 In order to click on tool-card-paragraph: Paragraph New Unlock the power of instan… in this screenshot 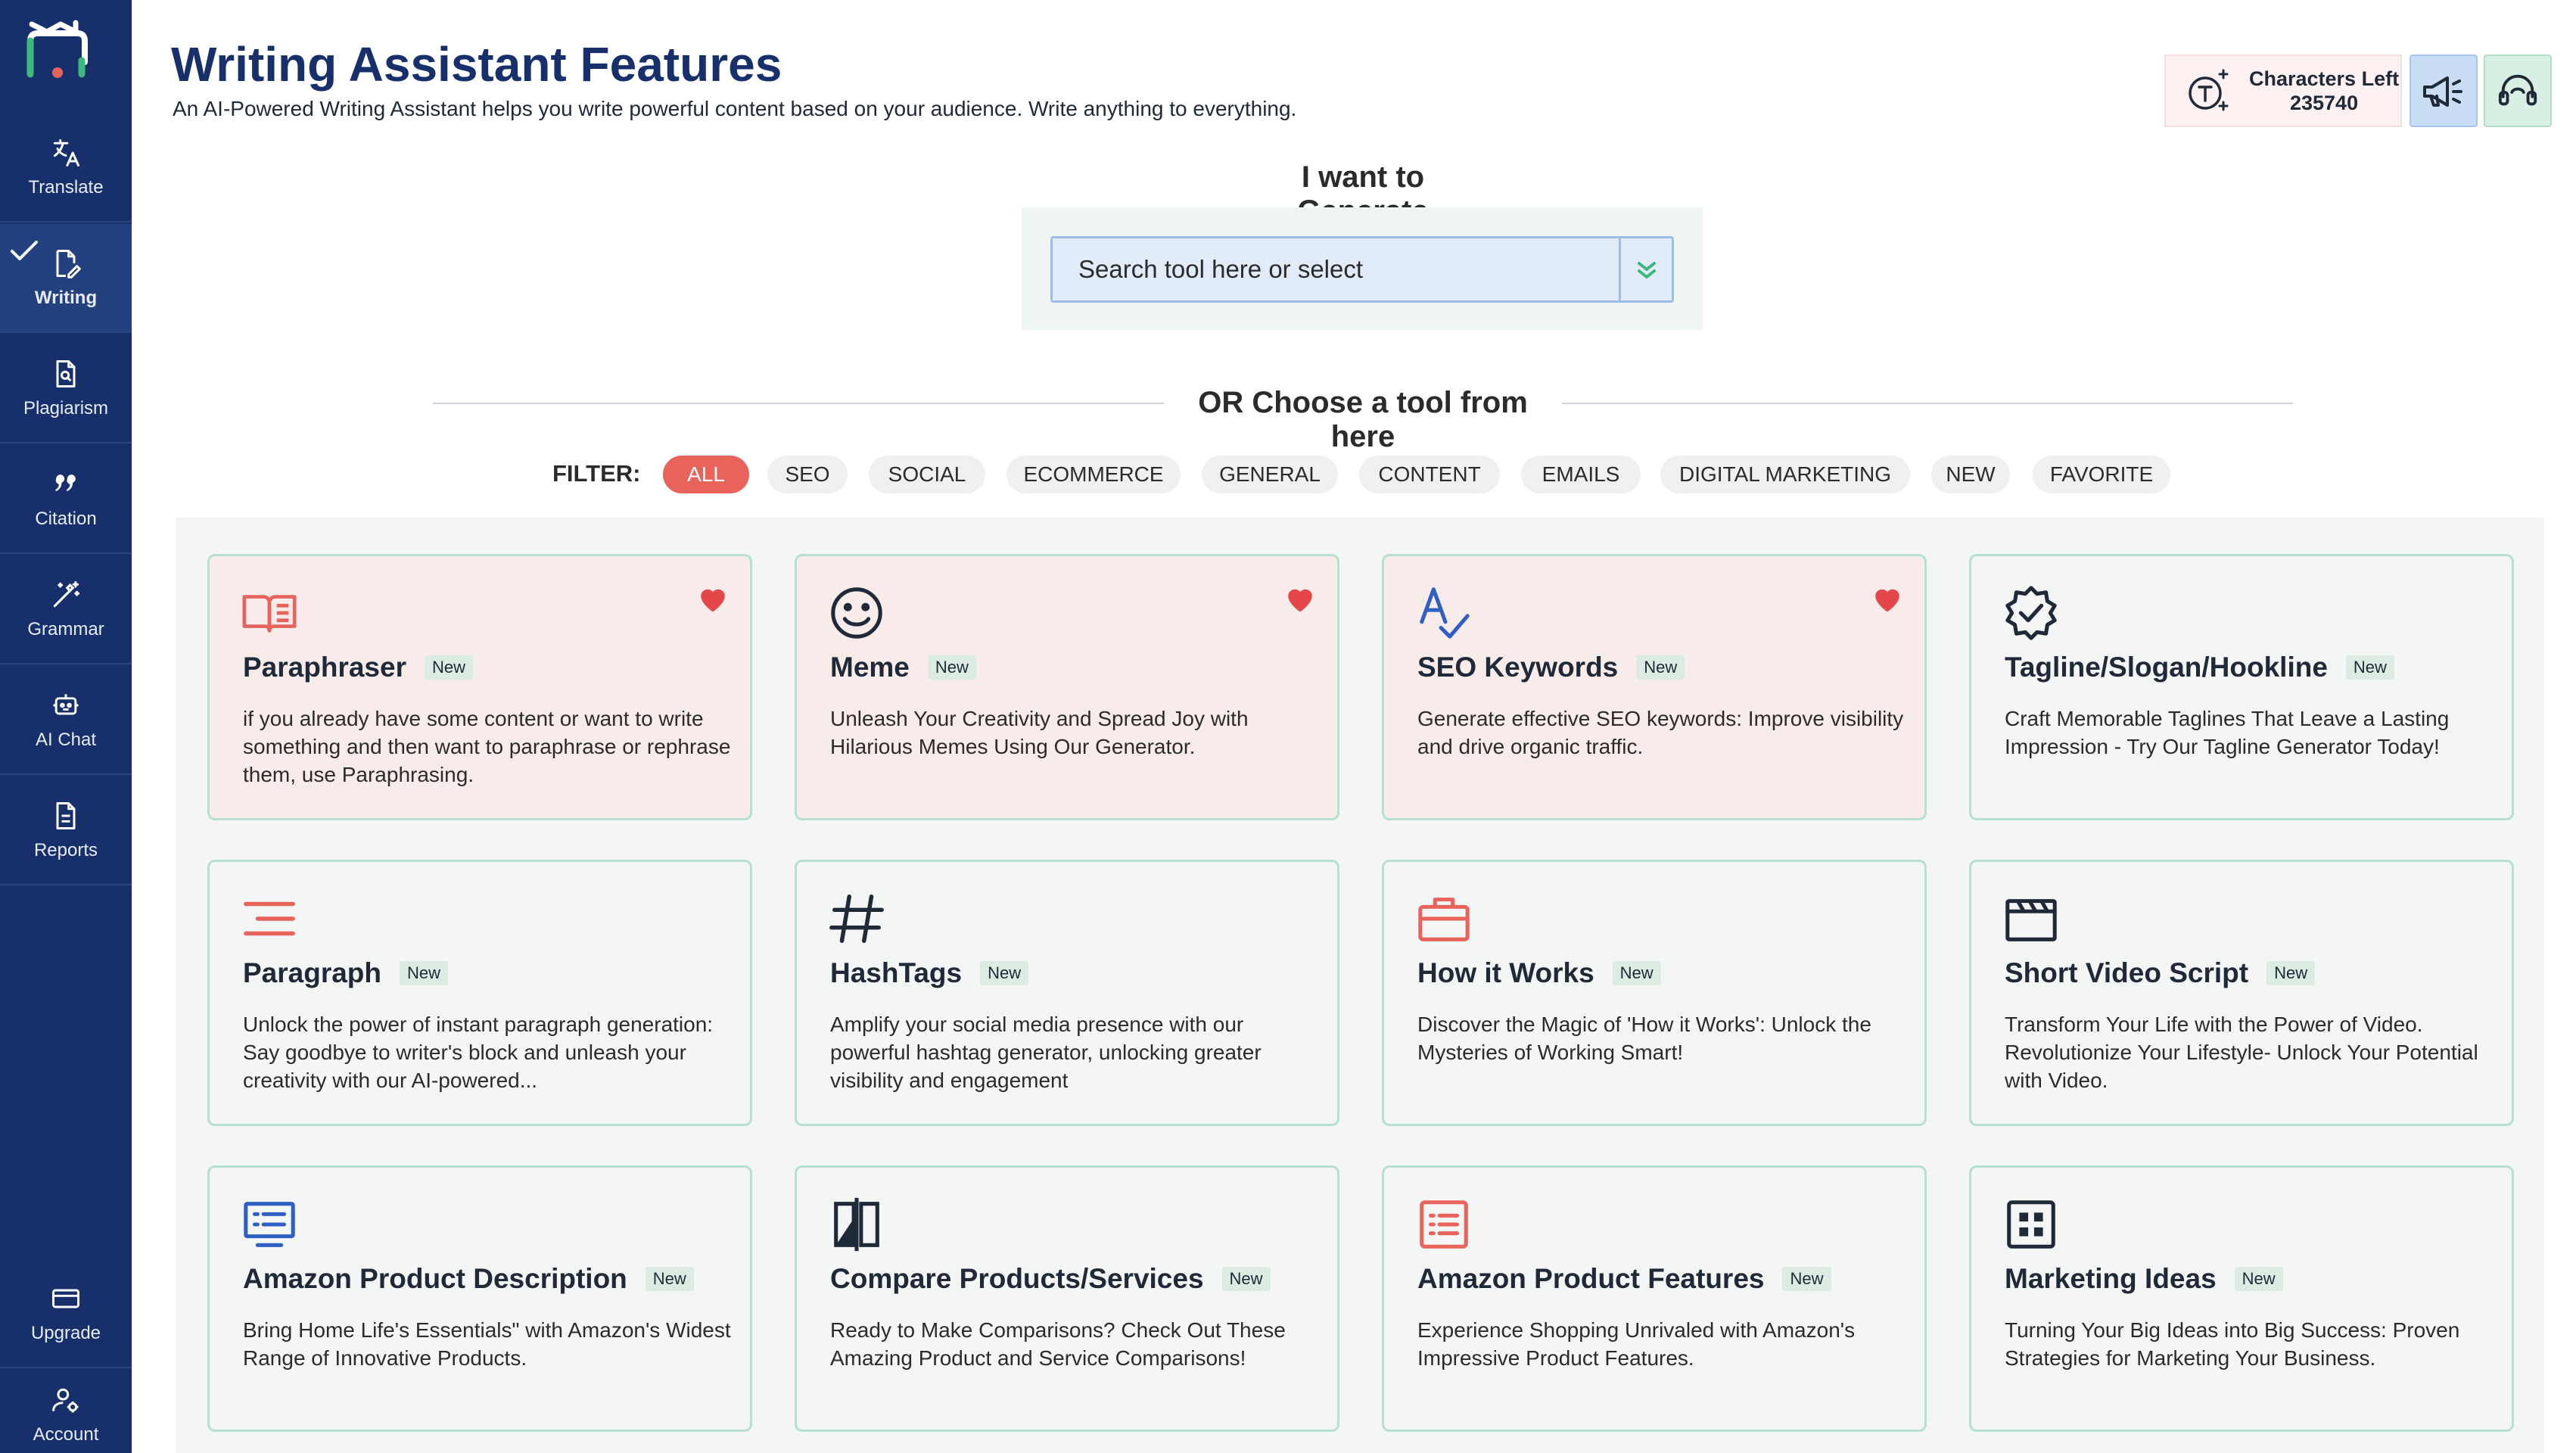, I will do `click(479, 993)`.